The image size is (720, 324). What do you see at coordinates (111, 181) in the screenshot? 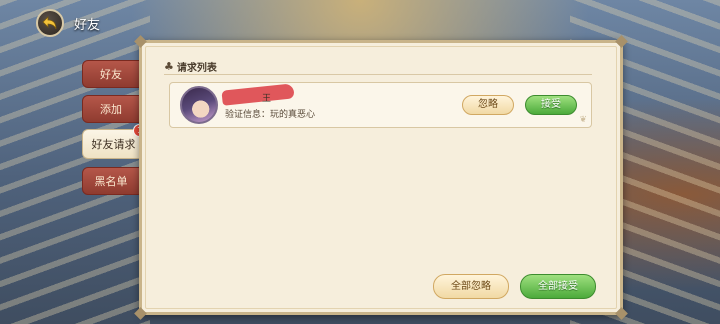
I see `tab-blacklist: 黑名单` at bounding box center [111, 181].